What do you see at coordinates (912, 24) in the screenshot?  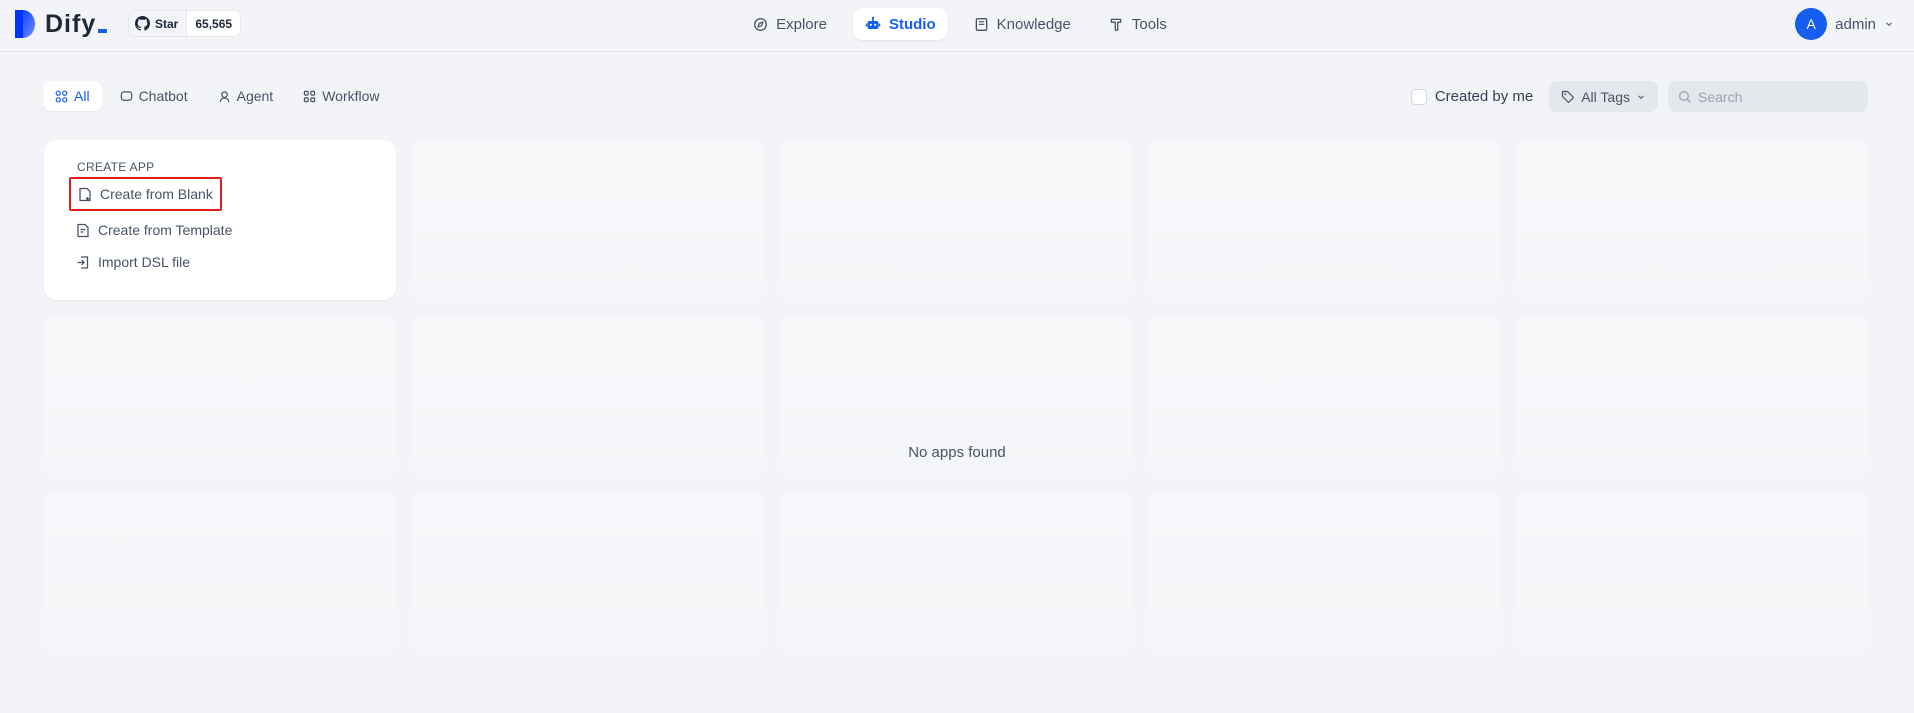 I see `nav-studio-label: Studio` at bounding box center [912, 24].